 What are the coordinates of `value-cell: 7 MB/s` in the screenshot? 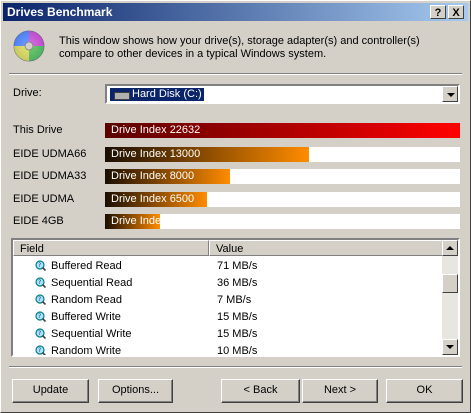 It's located at (234, 300).